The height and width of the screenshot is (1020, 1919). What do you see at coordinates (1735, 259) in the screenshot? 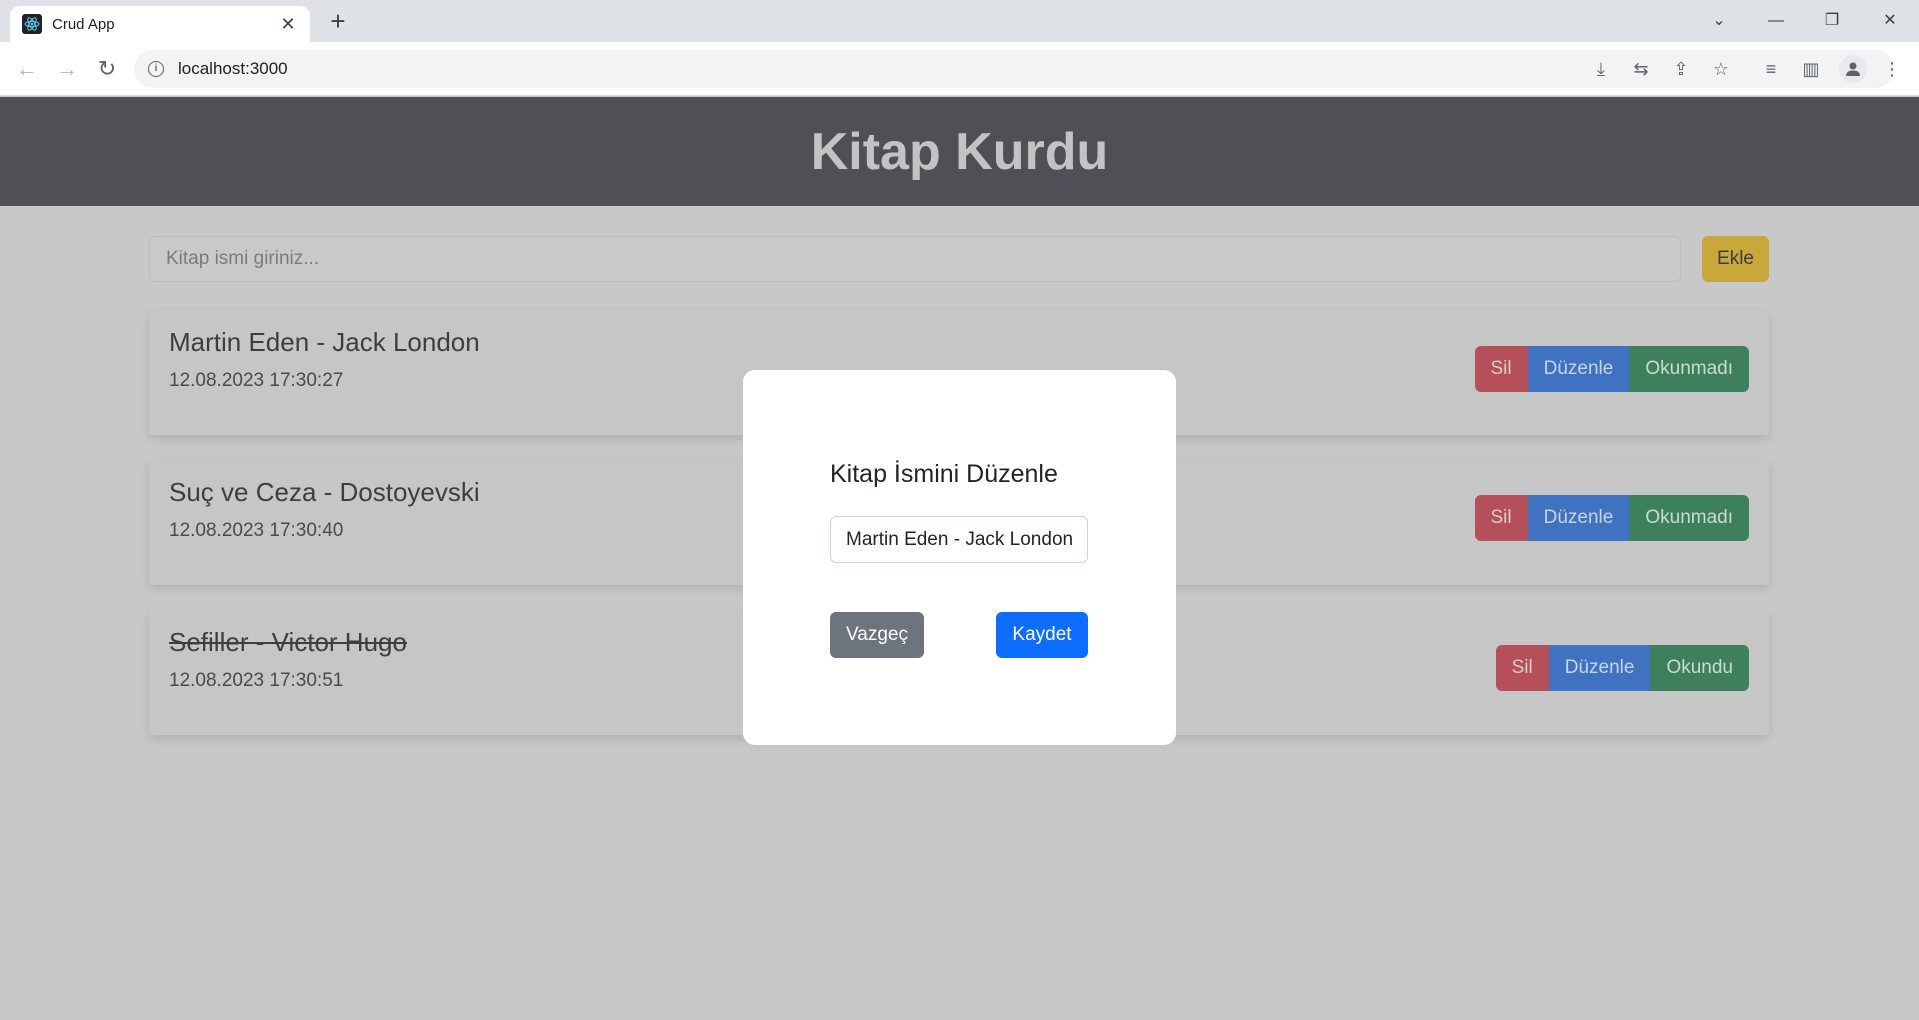
I see `add-book-button: Ekle` at bounding box center [1735, 259].